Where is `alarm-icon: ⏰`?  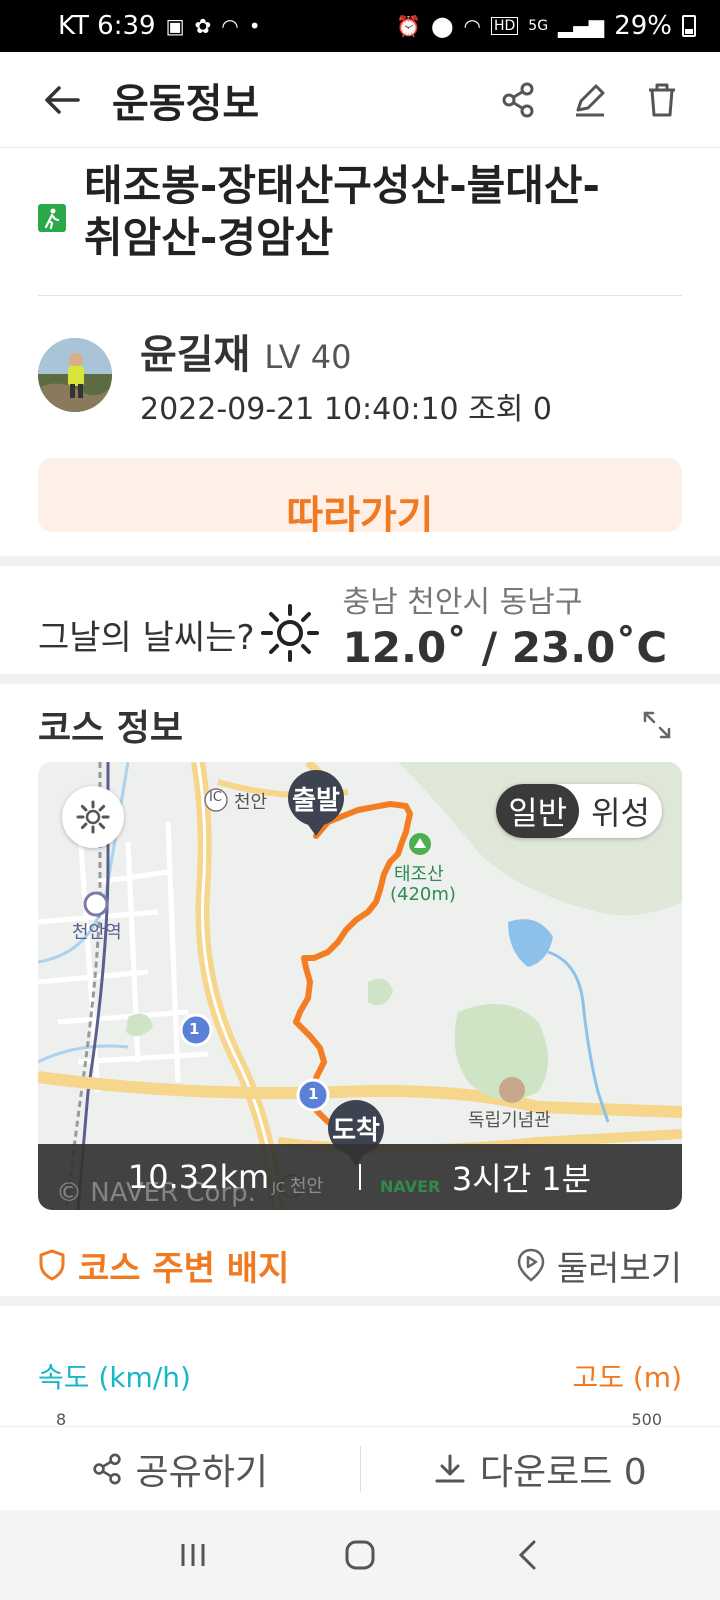 alarm-icon: ⏰ is located at coordinates (409, 26).